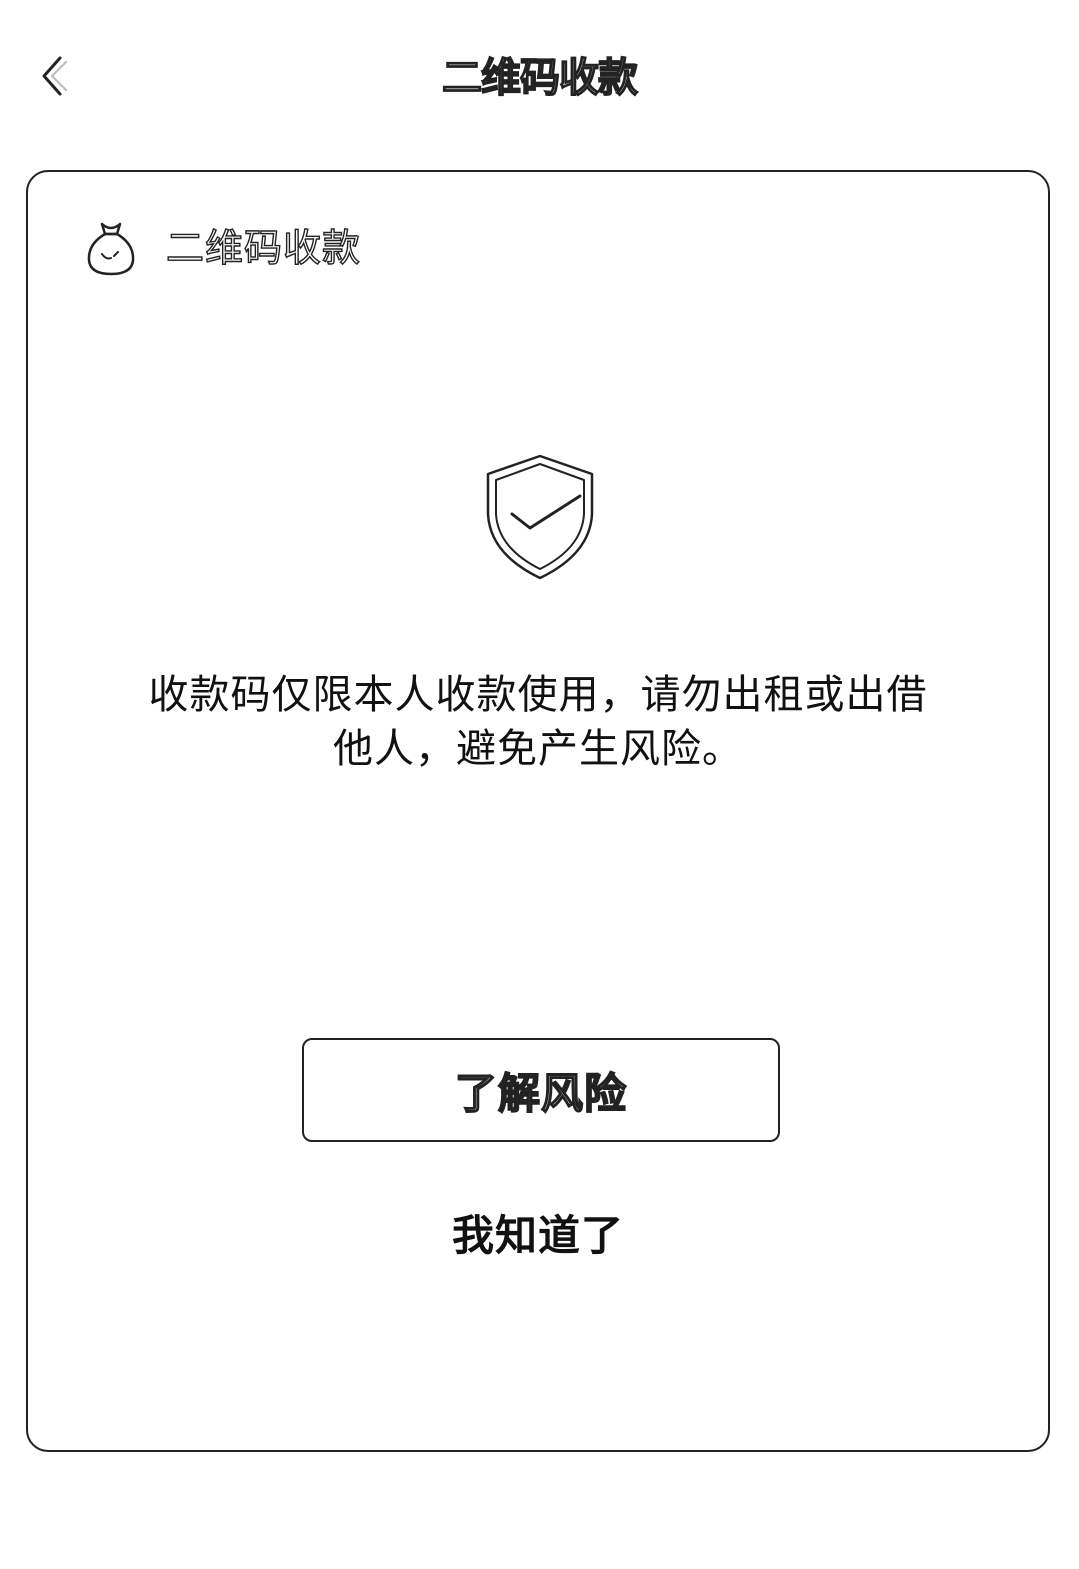  Describe the element at coordinates (538, 1236) in the screenshot. I see `got-it-button: 我知道了` at that location.